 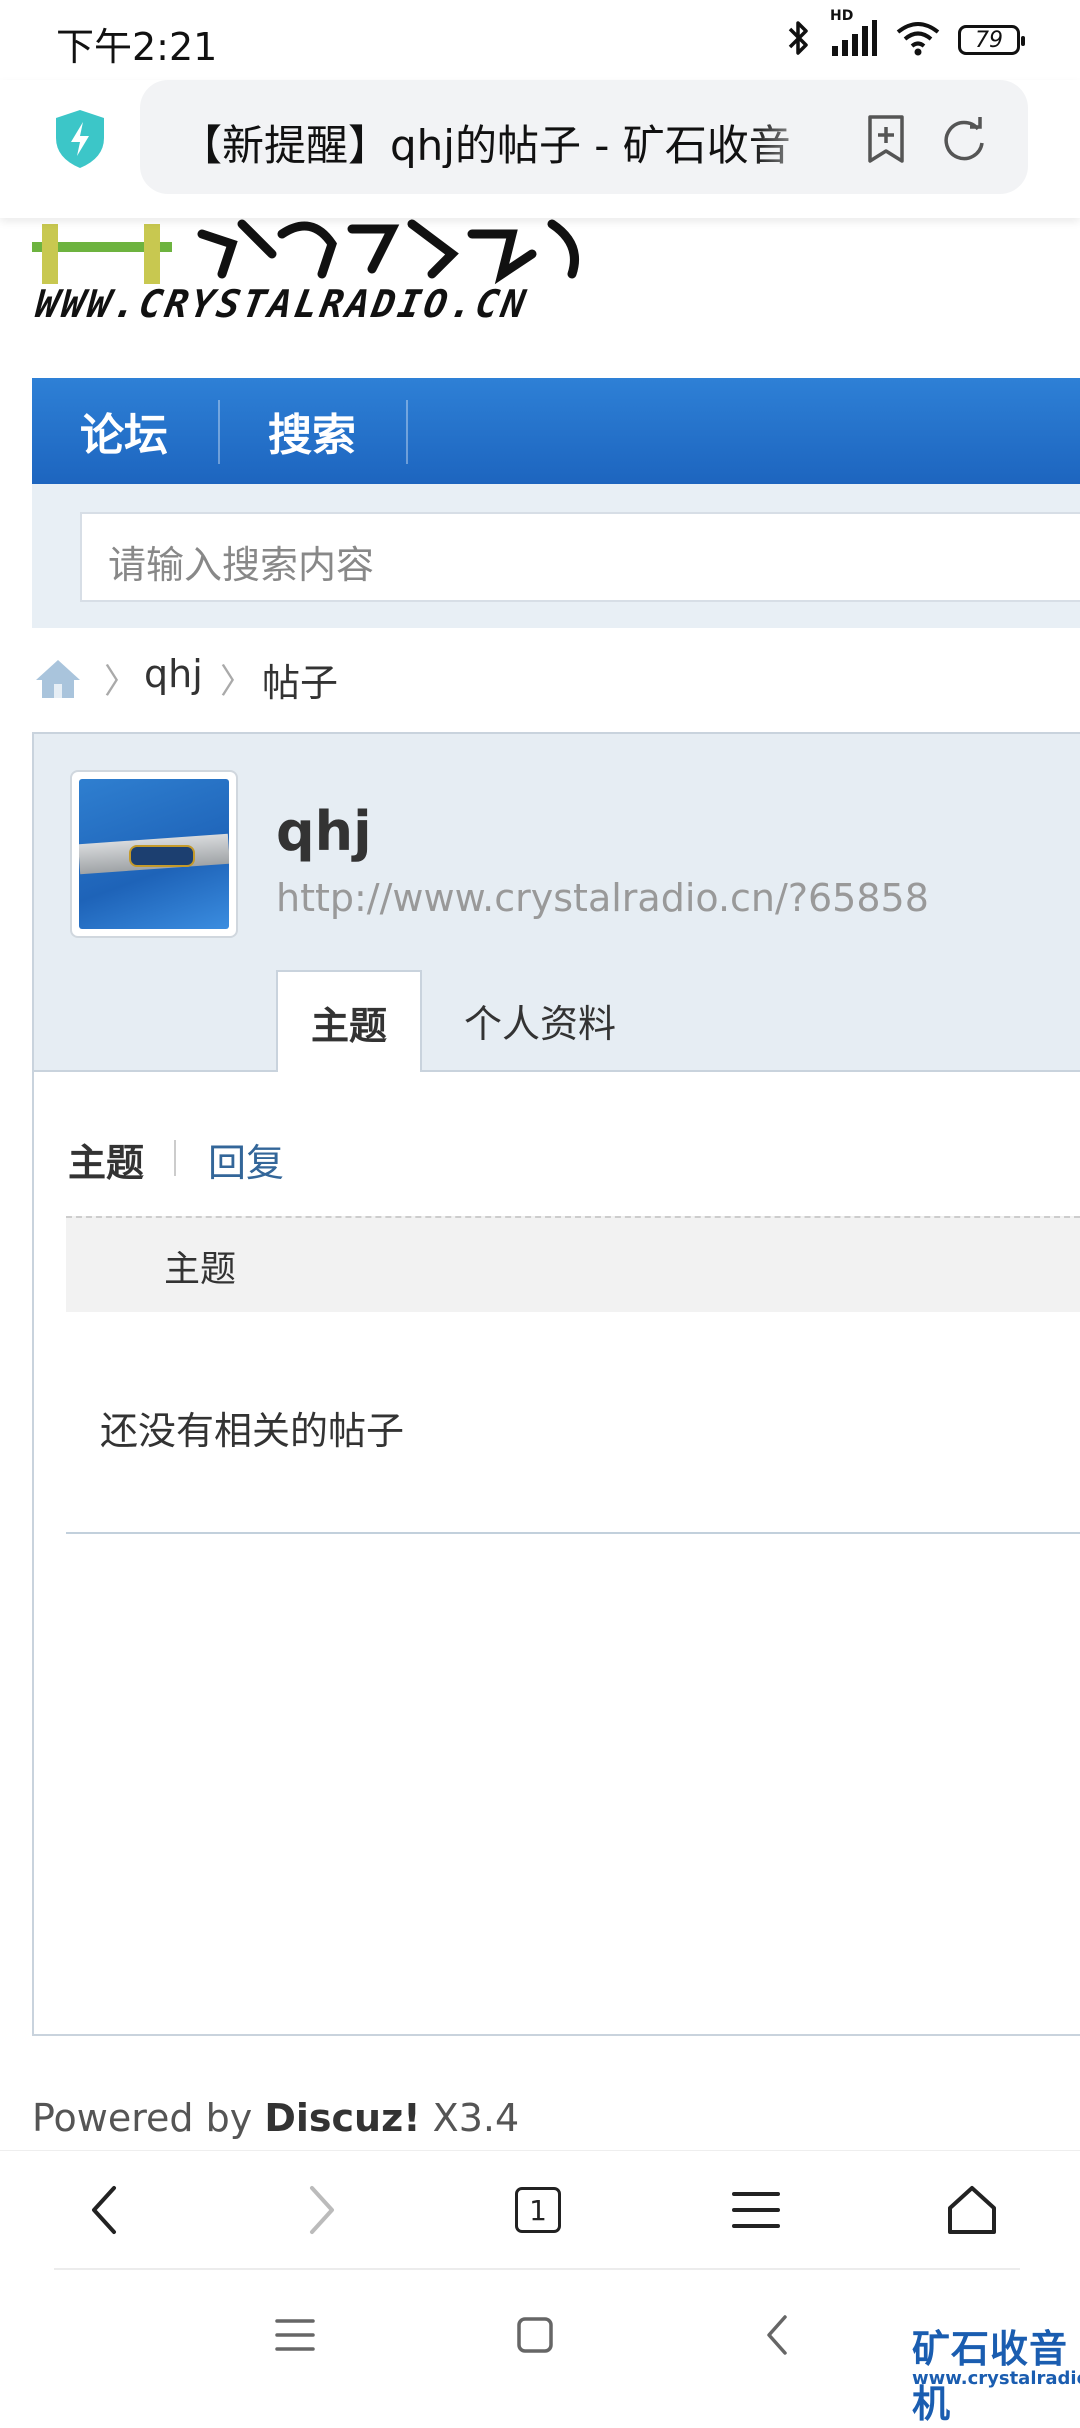 I want to click on battery-indicator: 79, so click(x=991, y=40).